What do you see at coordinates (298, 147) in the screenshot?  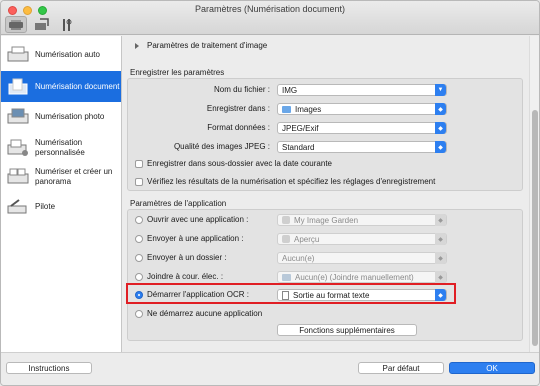 I see `jpeg-quality-value: Standard` at bounding box center [298, 147].